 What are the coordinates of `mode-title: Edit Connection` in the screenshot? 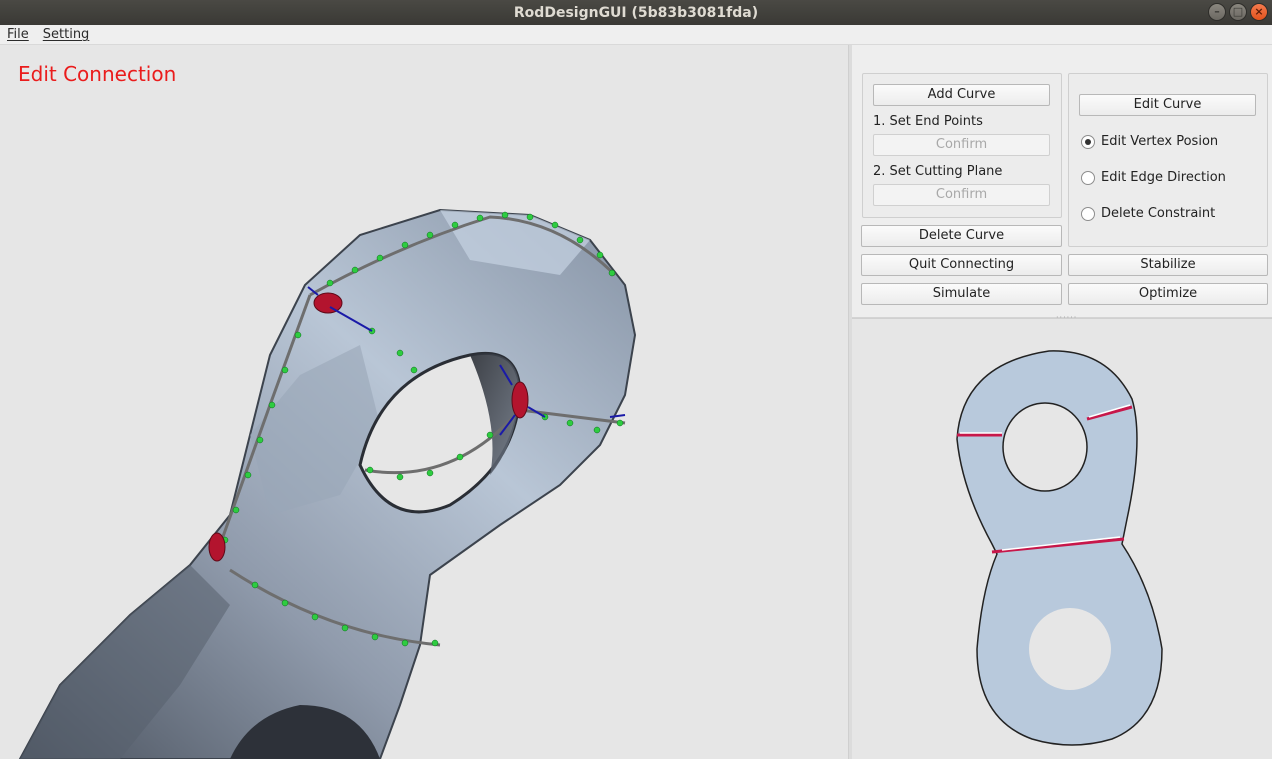 It's located at (97, 74).